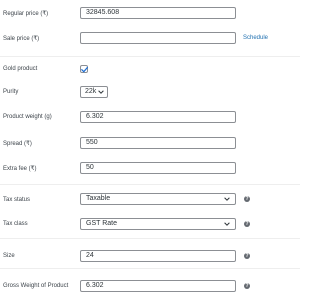  I want to click on tax-class-value: GST Rate, so click(101, 223).